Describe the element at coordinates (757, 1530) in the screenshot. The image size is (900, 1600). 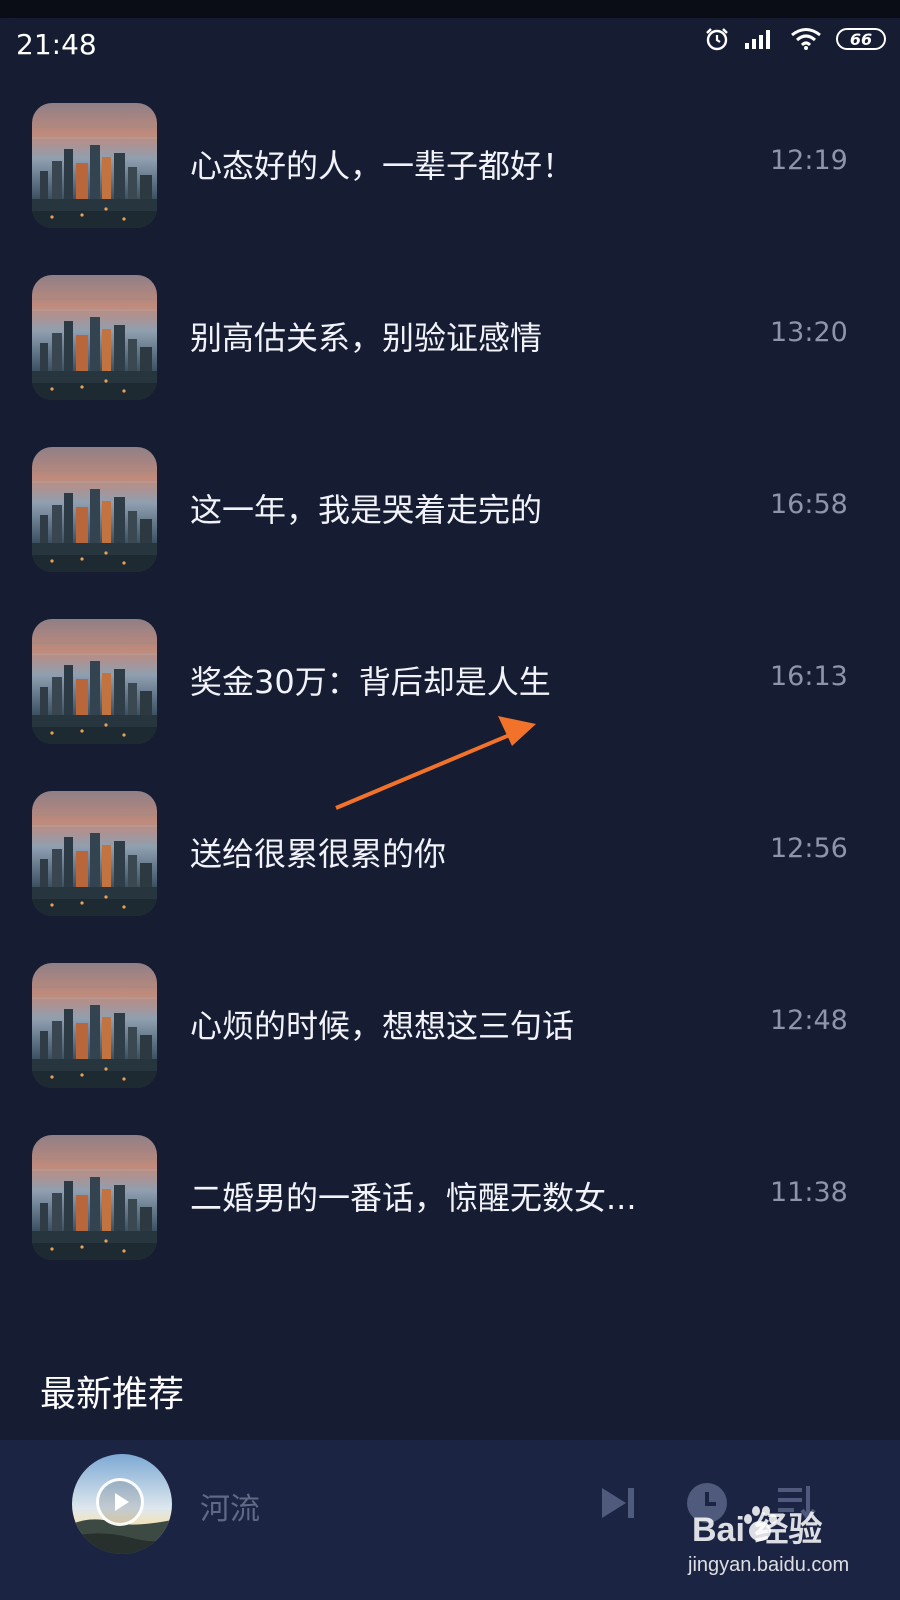
I see `watermark-logo: Bai 经验` at that location.